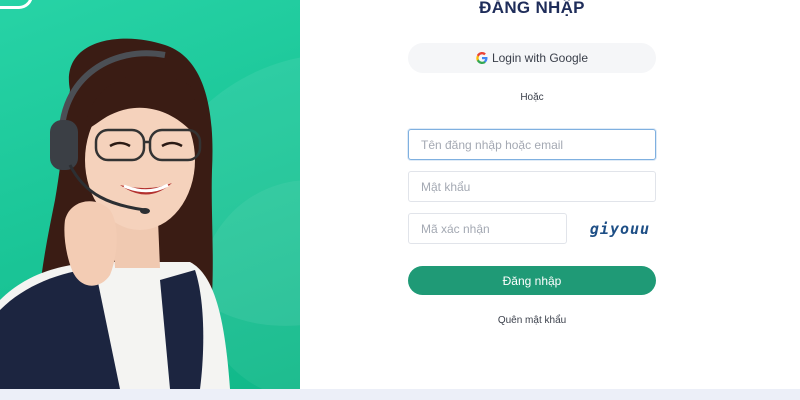 This screenshot has width=800, height=400. Describe the element at coordinates (487, 228) in the screenshot. I see `captcha-input` at that location.